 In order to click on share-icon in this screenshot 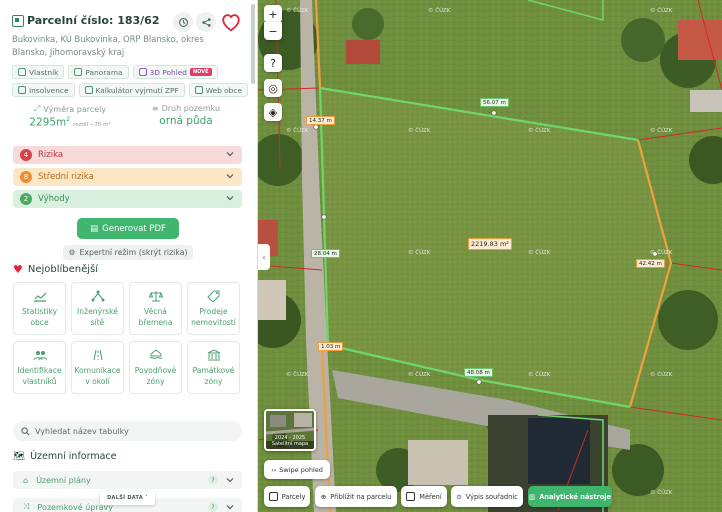, I will do `click(206, 22)`.